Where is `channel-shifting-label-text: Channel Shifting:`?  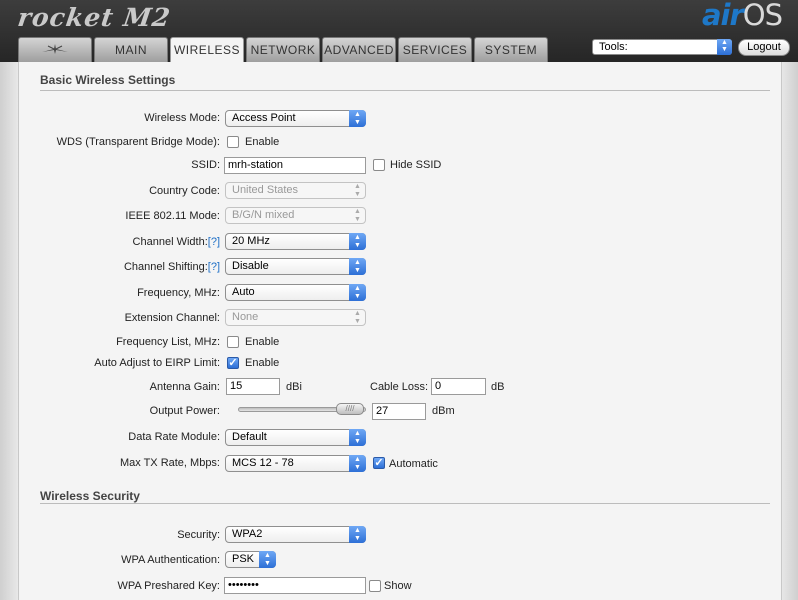
channel-shifting-label-text: Channel Shifting: is located at coordinates (165, 267).